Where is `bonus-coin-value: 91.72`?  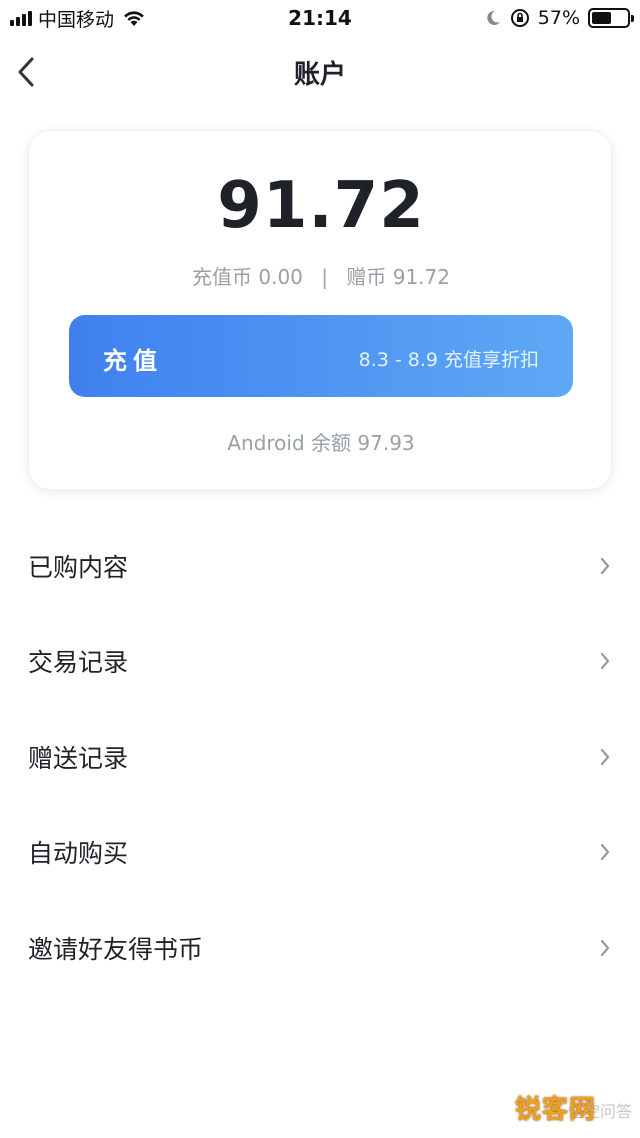
bonus-coin-value: 91.72 is located at coordinates (421, 277).